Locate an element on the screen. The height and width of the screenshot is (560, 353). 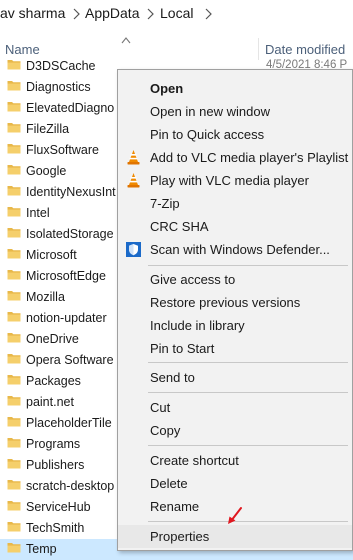
menu-item-label: Restore previous versions is located at coordinates (225, 302).